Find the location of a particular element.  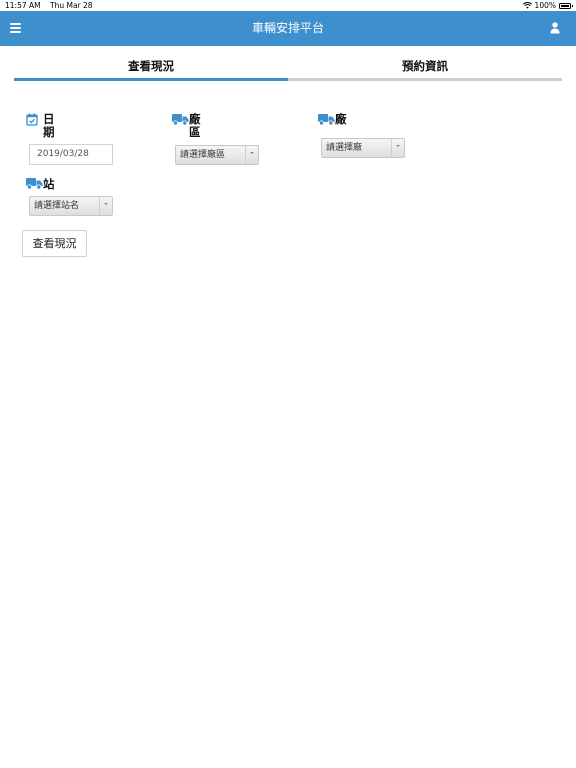

battery-icon is located at coordinates (566, 5).